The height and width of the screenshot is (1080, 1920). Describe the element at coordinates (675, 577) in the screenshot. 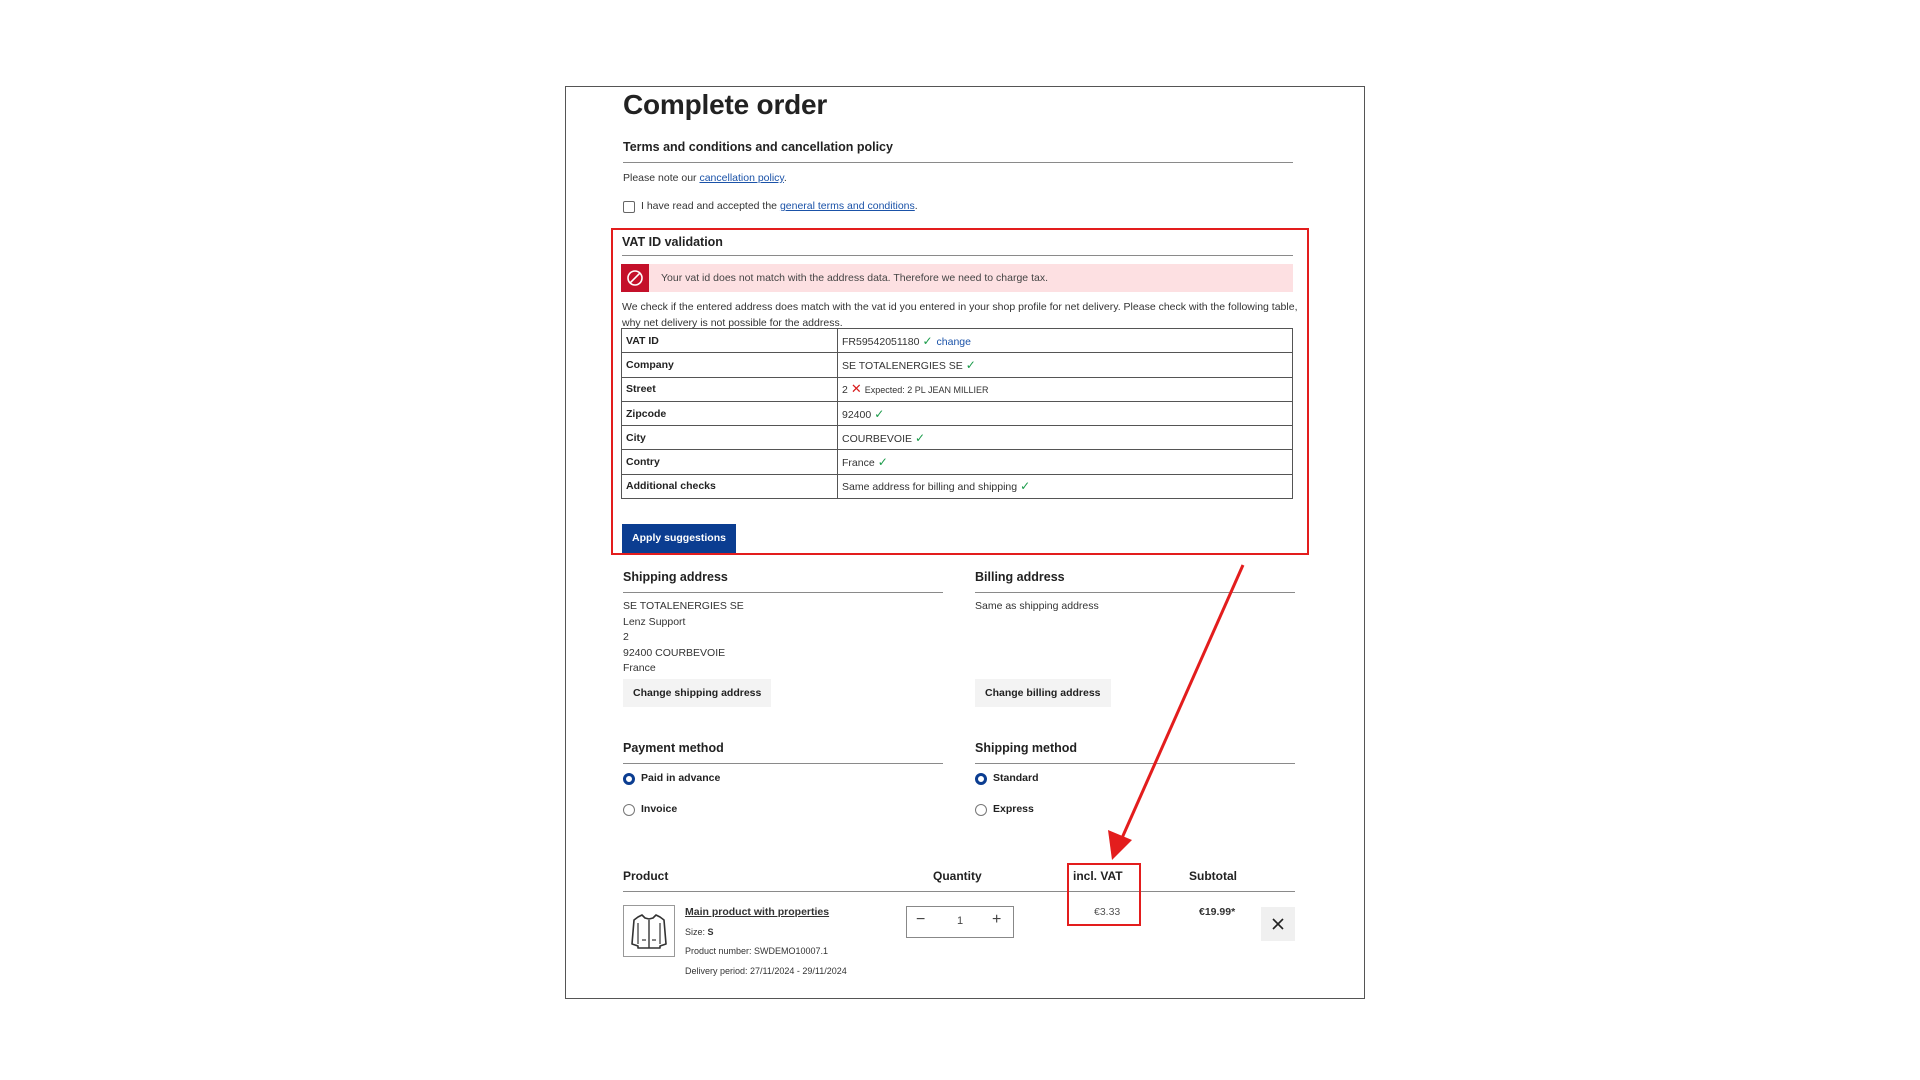

I see `shipping-address-heading: Shipping address` at that location.